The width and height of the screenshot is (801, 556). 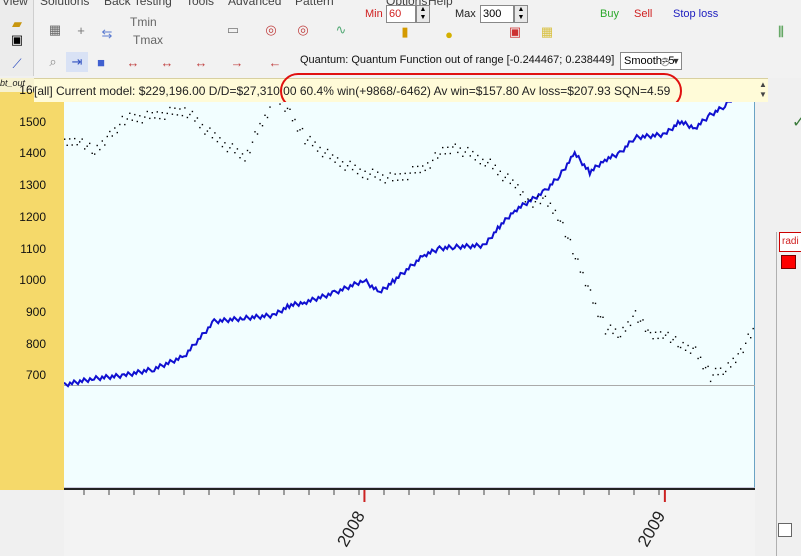 I want to click on curve-icon: ∿, so click(x=341, y=30).